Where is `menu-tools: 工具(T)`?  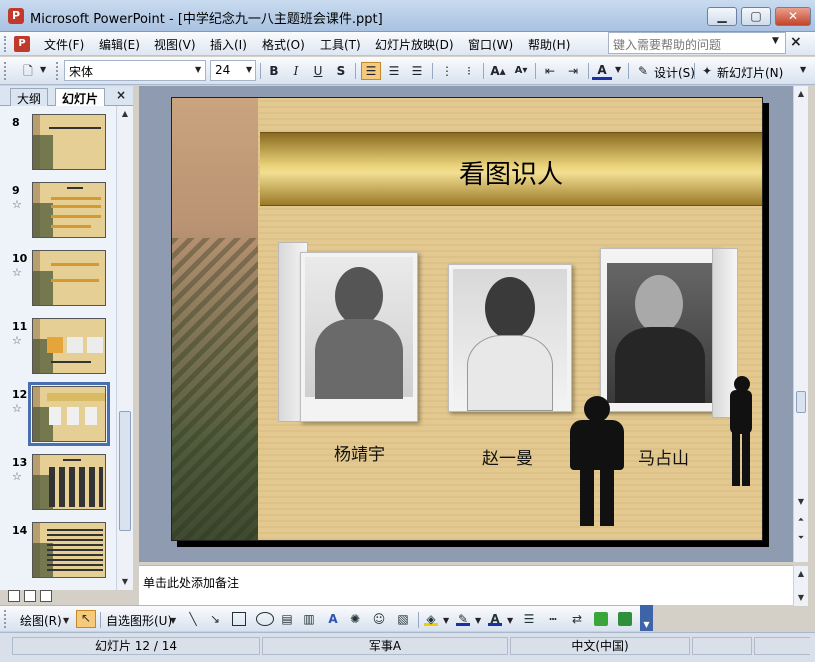 menu-tools: 工具(T) is located at coordinates (340, 44).